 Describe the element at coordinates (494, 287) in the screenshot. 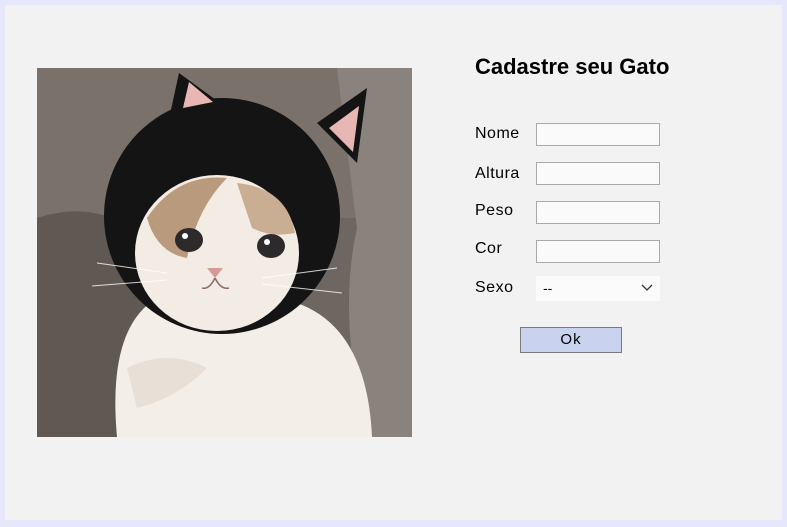

I see `sexo-label: Sexo` at that location.